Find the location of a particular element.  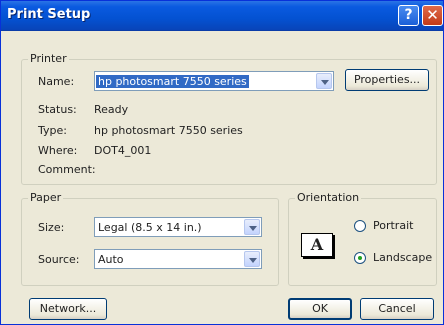

status-label: Status: is located at coordinates (57, 109).